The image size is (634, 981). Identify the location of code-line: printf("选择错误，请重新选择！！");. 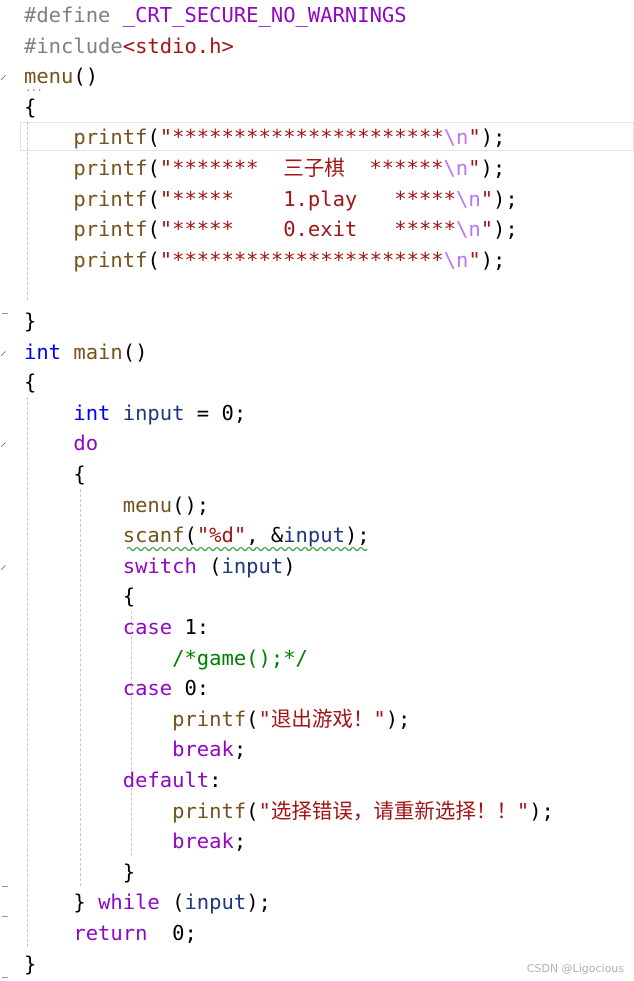
(289, 811).